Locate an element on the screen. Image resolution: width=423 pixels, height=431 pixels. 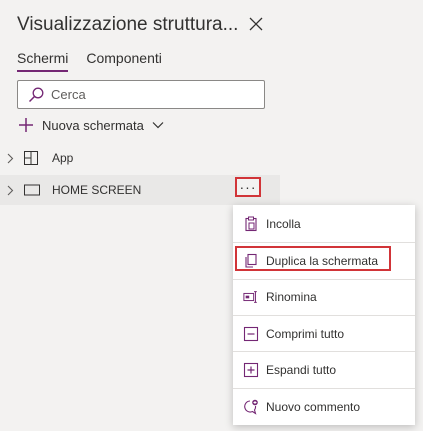
rename-icon is located at coordinates (251, 297).